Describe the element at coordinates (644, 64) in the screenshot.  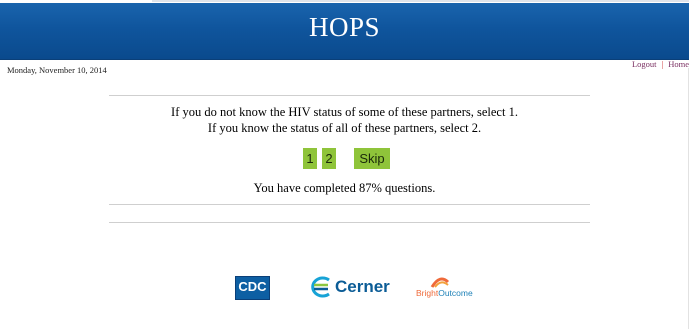
I see `logout-link: Logout` at that location.